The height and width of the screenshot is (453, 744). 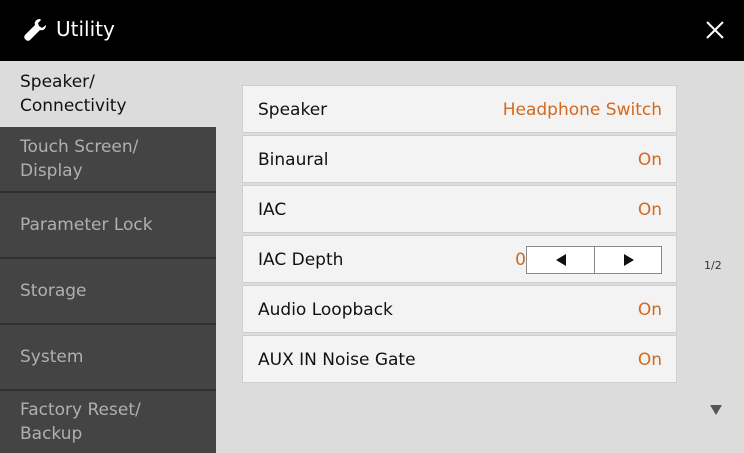 I want to click on setting-label: Binaural, so click(x=293, y=160).